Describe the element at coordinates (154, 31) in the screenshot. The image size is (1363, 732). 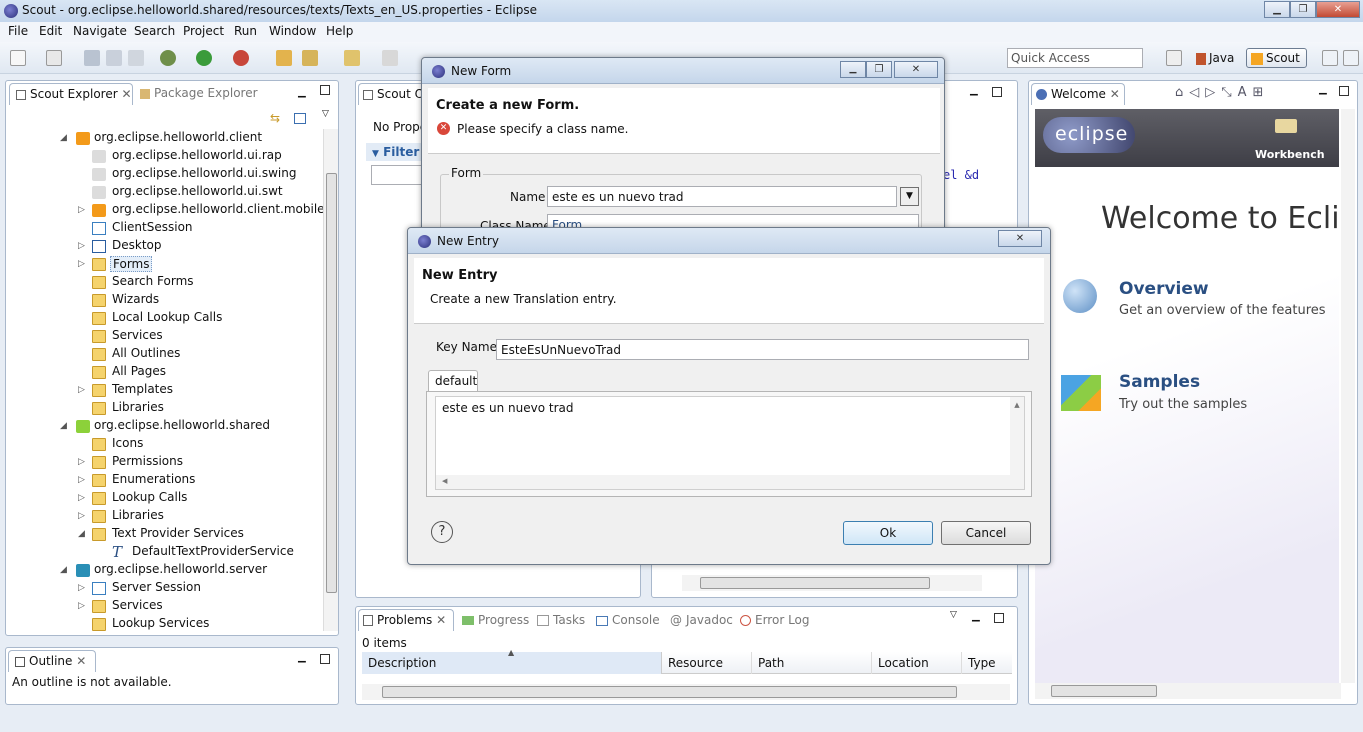
I see `menu-search: Search` at that location.